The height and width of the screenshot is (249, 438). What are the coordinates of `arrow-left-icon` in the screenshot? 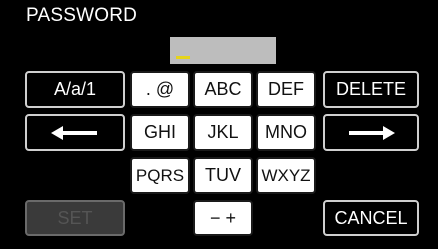 It's located at (74, 132).